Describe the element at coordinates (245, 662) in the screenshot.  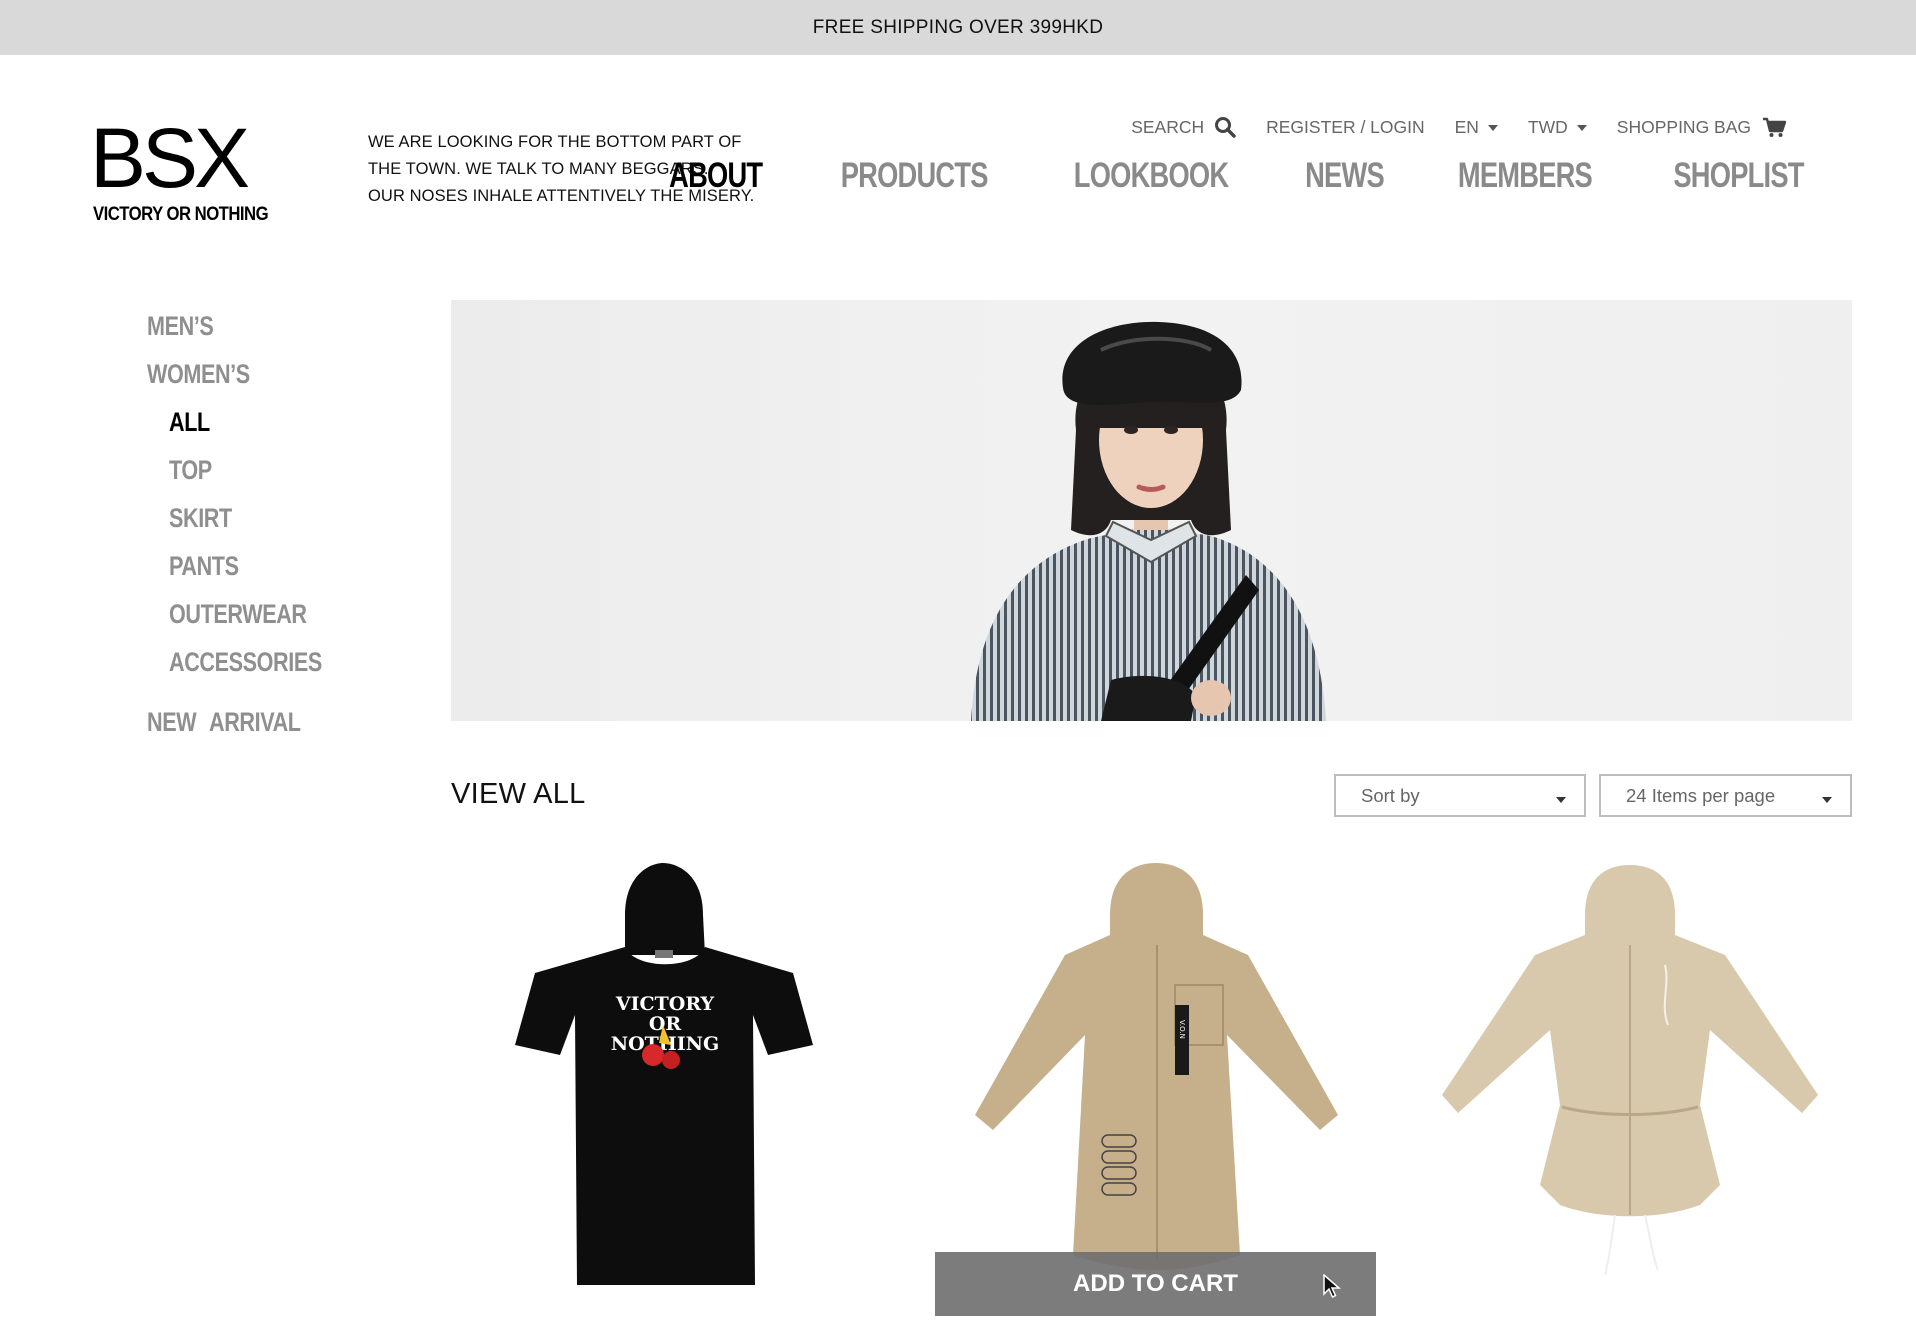
I see `sidebar-item-accessories: ACCESSORIES` at that location.